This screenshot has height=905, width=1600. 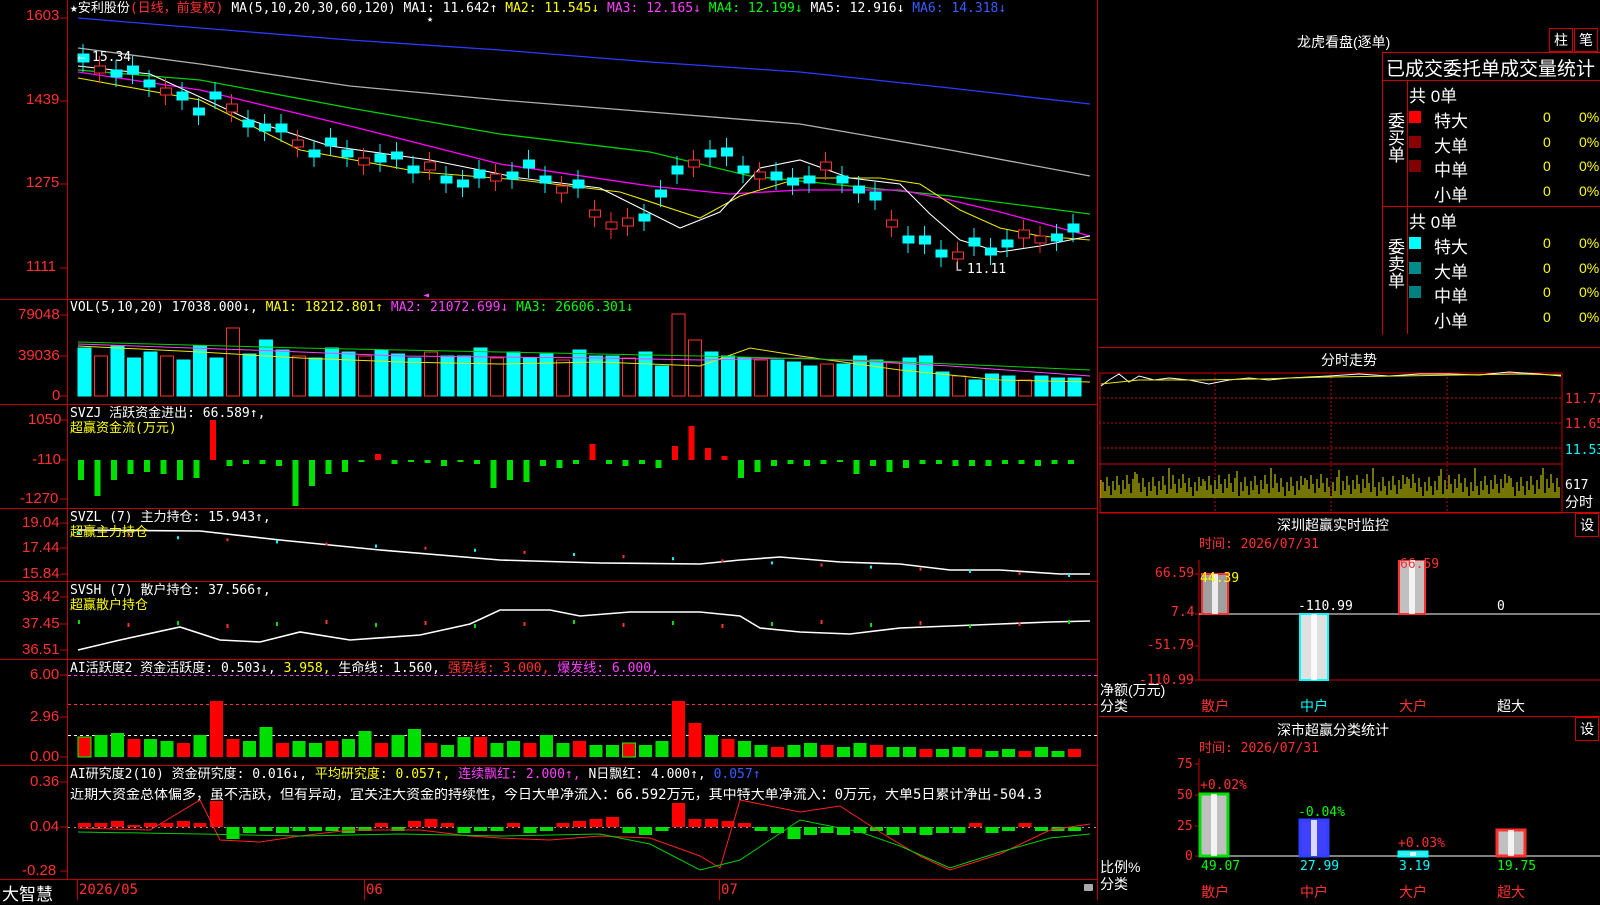 What do you see at coordinates (1579, 502) in the screenshot?
I see `intraday-time-label: 分时` at bounding box center [1579, 502].